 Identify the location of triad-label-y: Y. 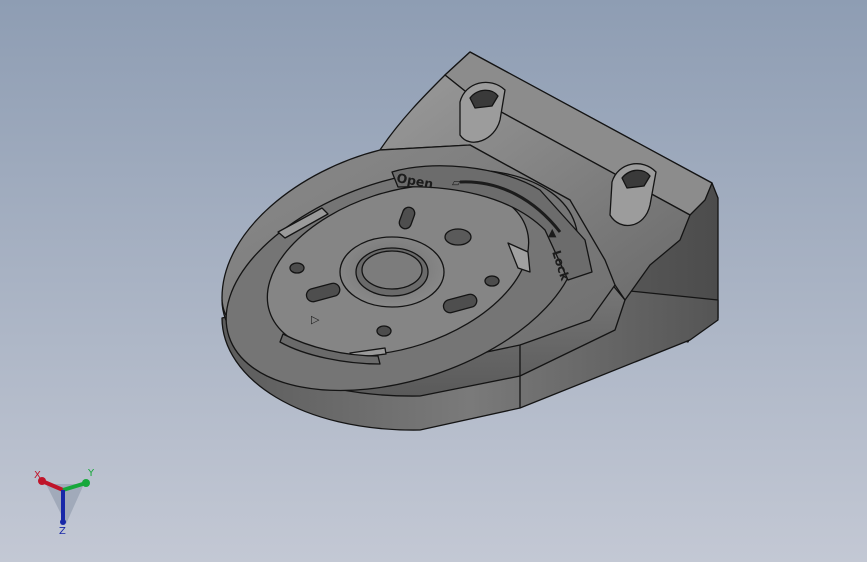
(91, 473).